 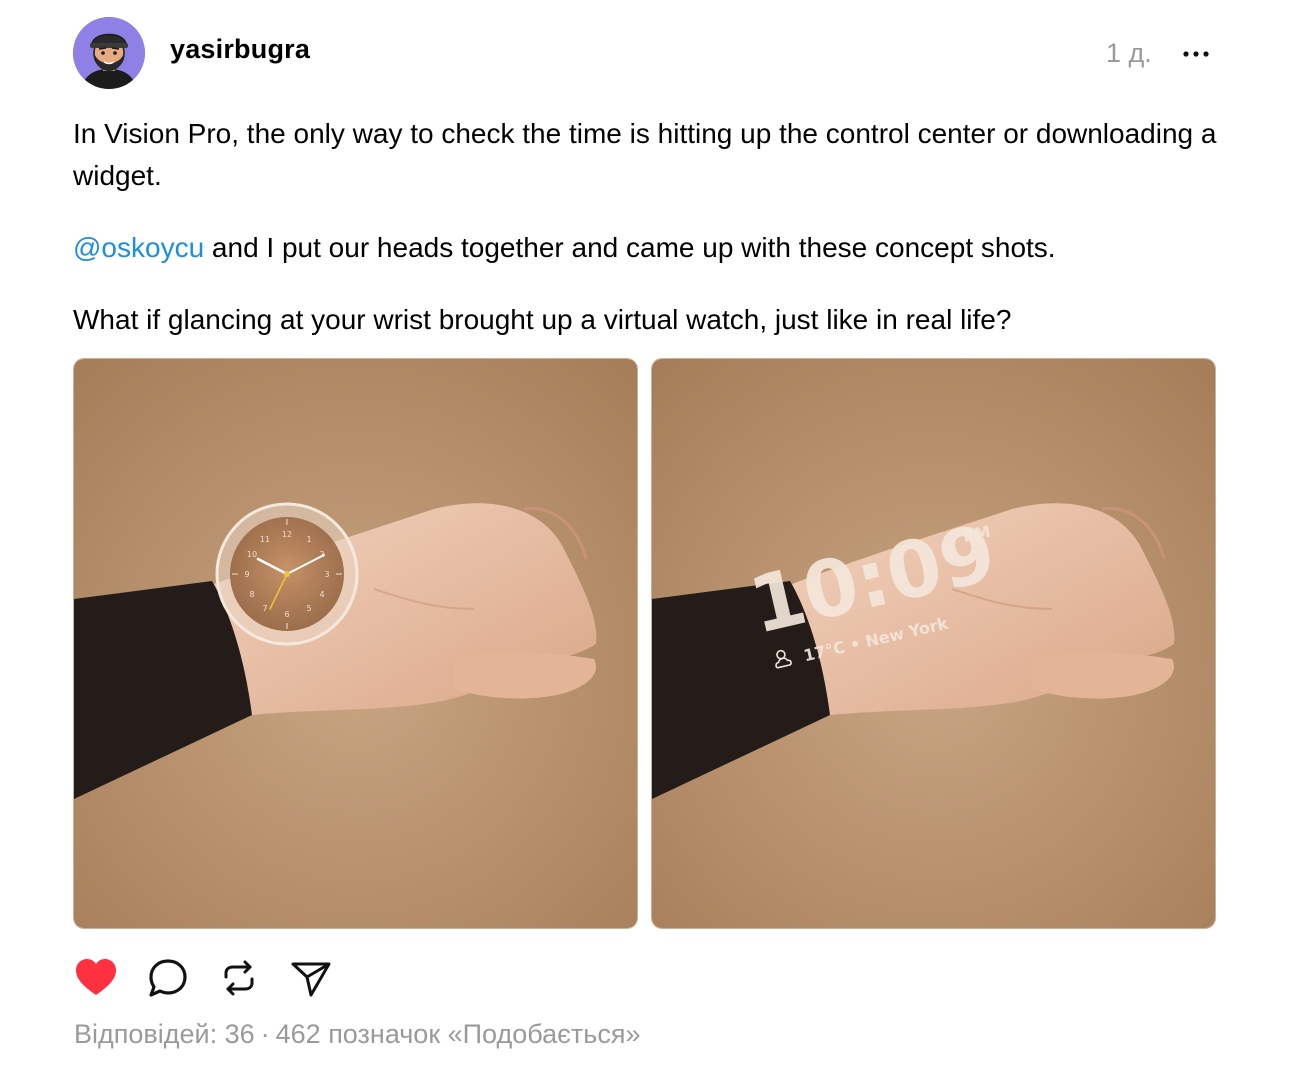 I want to click on dial-number: 7, so click(x=264, y=608).